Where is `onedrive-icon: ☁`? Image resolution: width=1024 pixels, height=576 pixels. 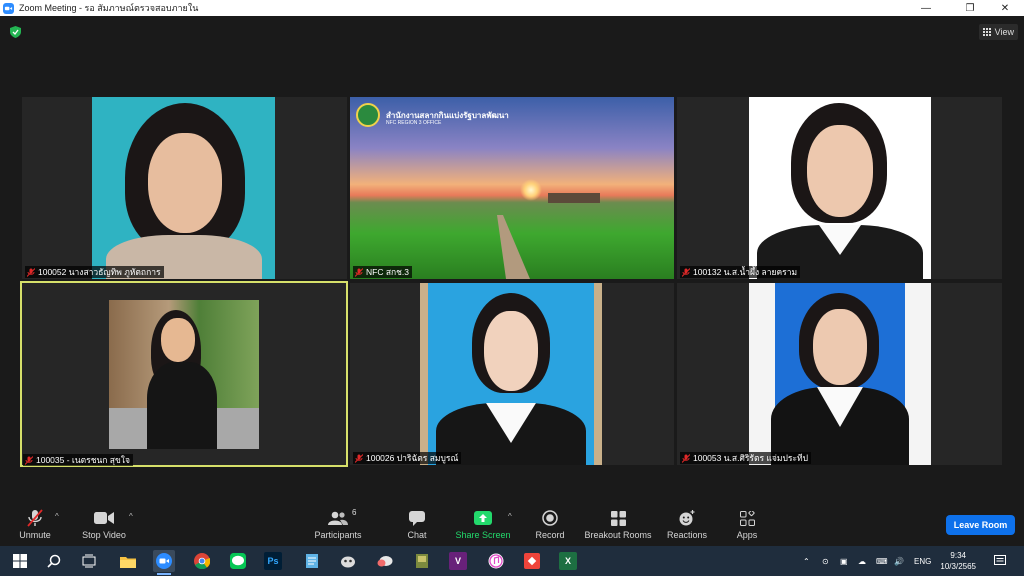 onedrive-icon: ☁ is located at coordinates (862, 561).